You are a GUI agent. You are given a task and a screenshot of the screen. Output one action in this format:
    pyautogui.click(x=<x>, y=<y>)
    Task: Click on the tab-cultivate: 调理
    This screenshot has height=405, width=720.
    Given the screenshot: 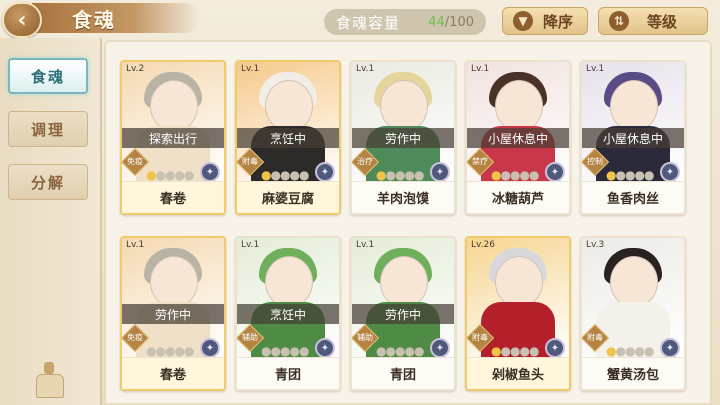 What is the action you would take?
    pyautogui.click(x=48, y=129)
    